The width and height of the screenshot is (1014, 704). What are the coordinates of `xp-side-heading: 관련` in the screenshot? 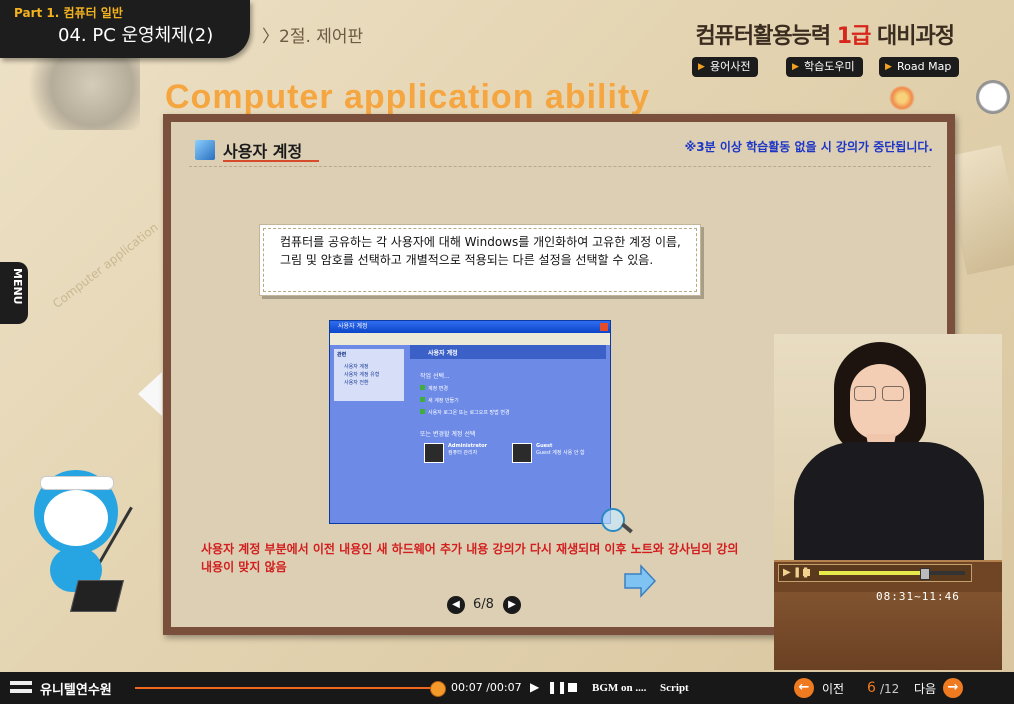 It's located at (342, 355).